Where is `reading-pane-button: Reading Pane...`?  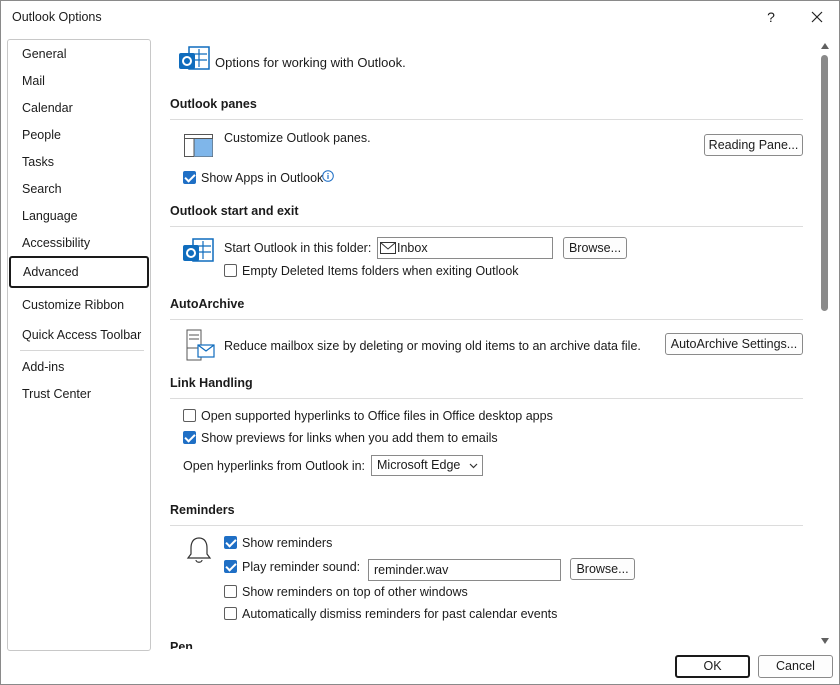 reading-pane-button: Reading Pane... is located at coordinates (753, 145).